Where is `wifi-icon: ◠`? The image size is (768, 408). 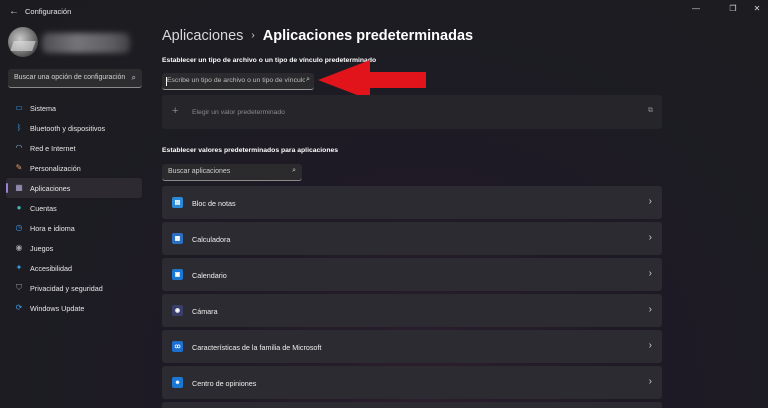
wifi-icon: ◠ is located at coordinates (19, 147).